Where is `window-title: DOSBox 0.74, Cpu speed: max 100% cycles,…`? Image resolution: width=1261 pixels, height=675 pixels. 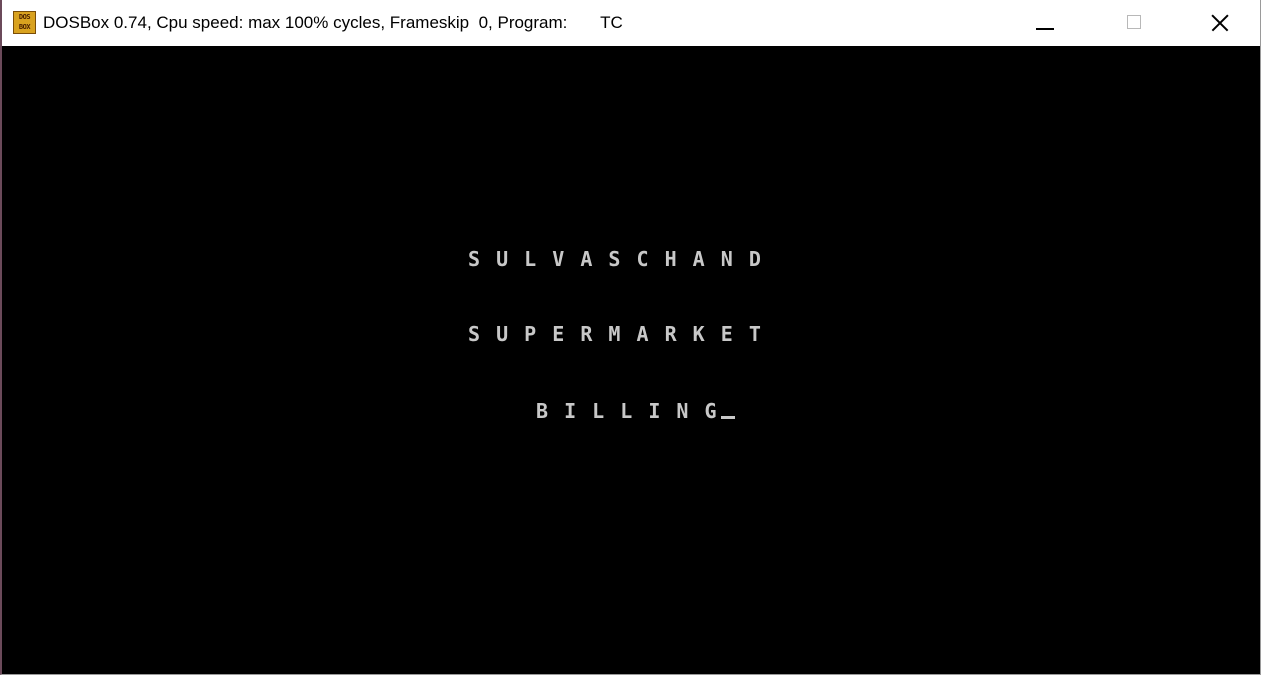 window-title: DOSBox 0.74, Cpu speed: max 100% cycles,… is located at coordinates (333, 22).